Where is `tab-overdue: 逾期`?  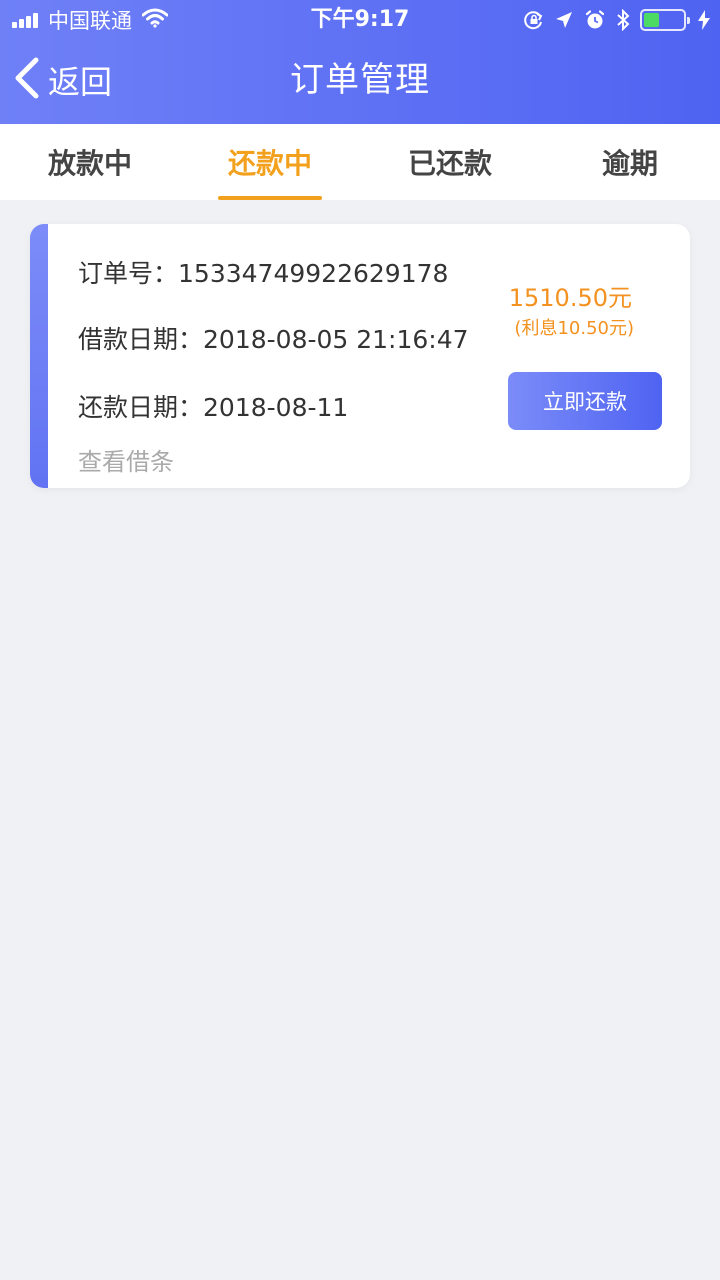 tab-overdue: 逾期 is located at coordinates (630, 162).